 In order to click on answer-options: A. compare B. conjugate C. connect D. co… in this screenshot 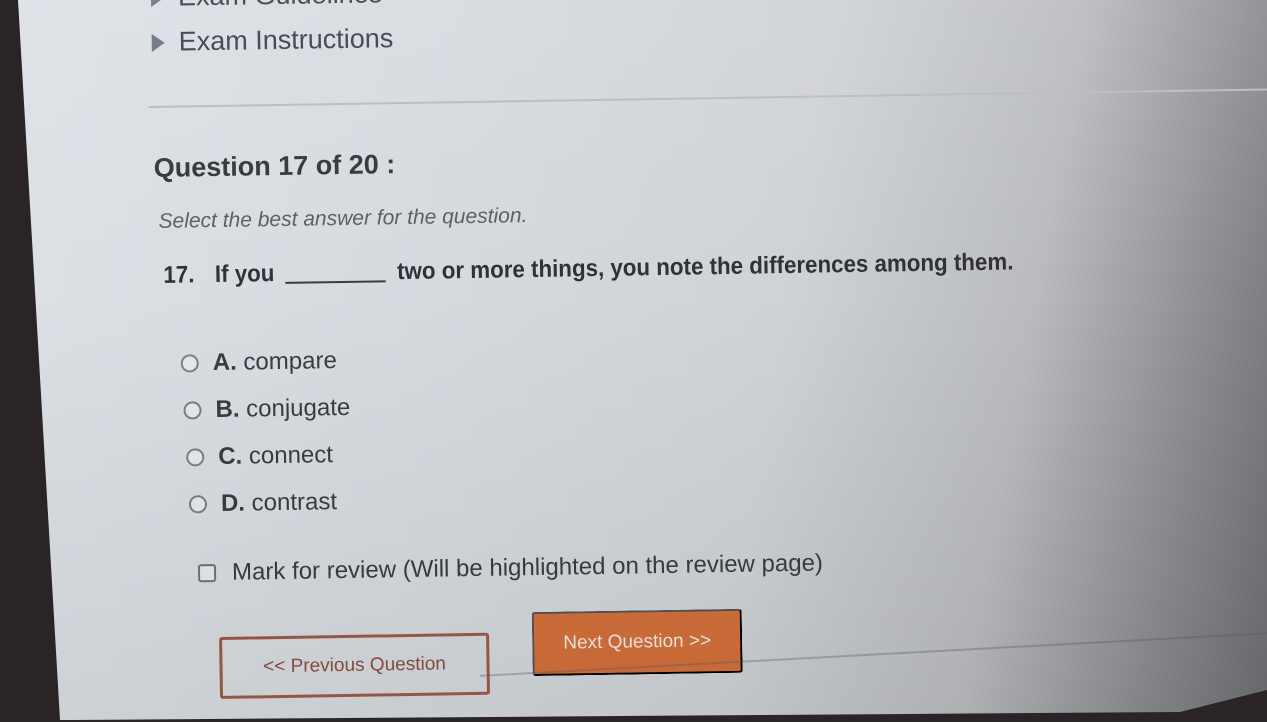, I will do `click(266, 432)`.